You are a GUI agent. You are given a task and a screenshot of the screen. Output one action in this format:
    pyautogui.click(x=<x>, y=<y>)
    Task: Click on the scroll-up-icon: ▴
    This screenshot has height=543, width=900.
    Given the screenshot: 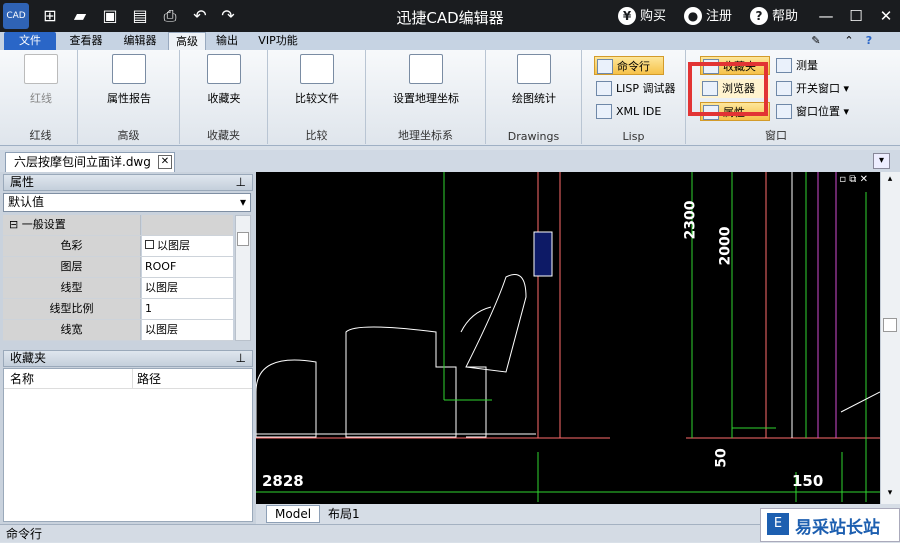 What is the action you would take?
    pyautogui.click(x=890, y=181)
    